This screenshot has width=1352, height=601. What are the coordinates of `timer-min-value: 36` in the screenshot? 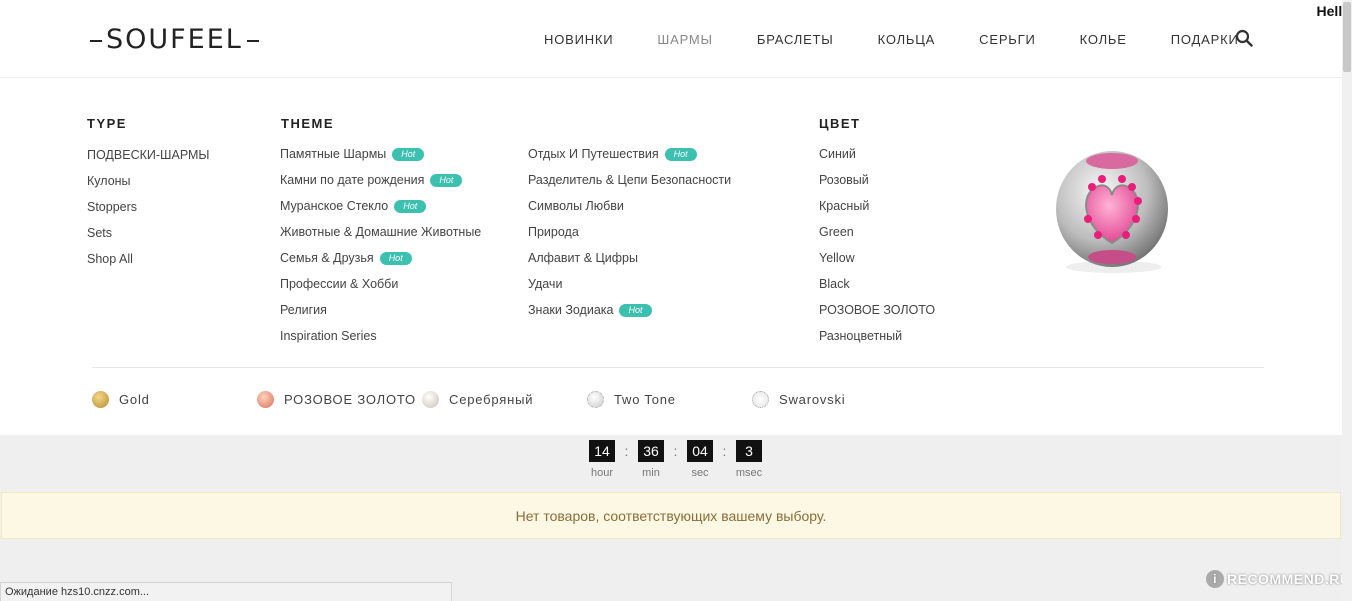 It's located at (651, 451).